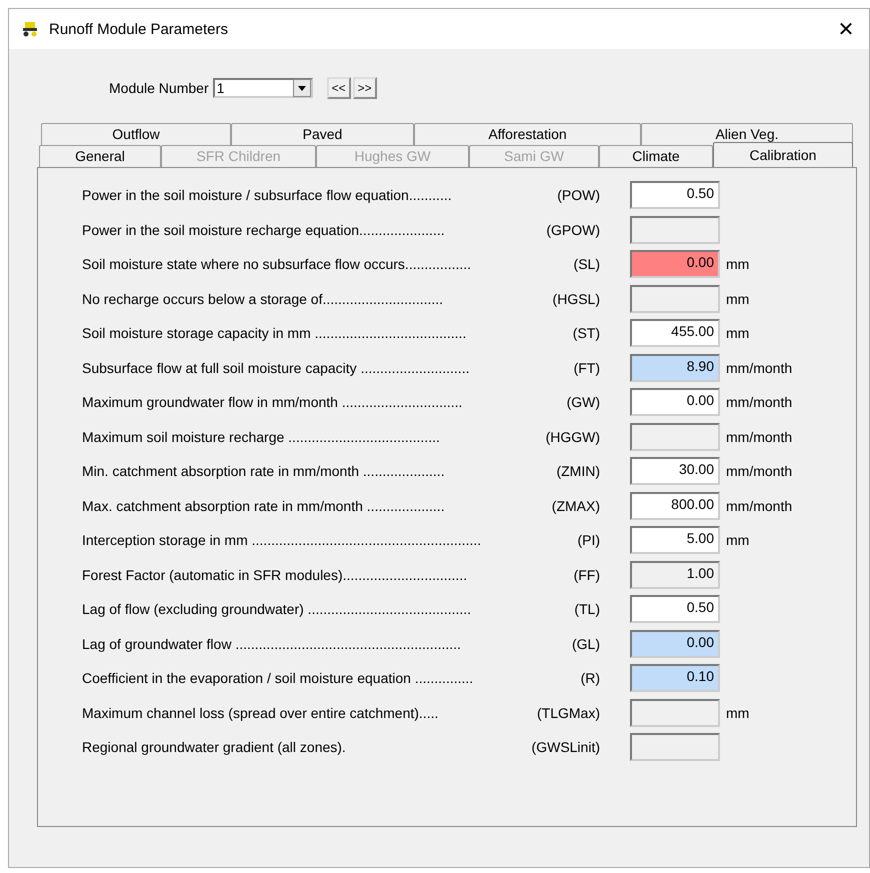  Describe the element at coordinates (675, 506) in the screenshot. I see `input-field: 800.00` at that location.